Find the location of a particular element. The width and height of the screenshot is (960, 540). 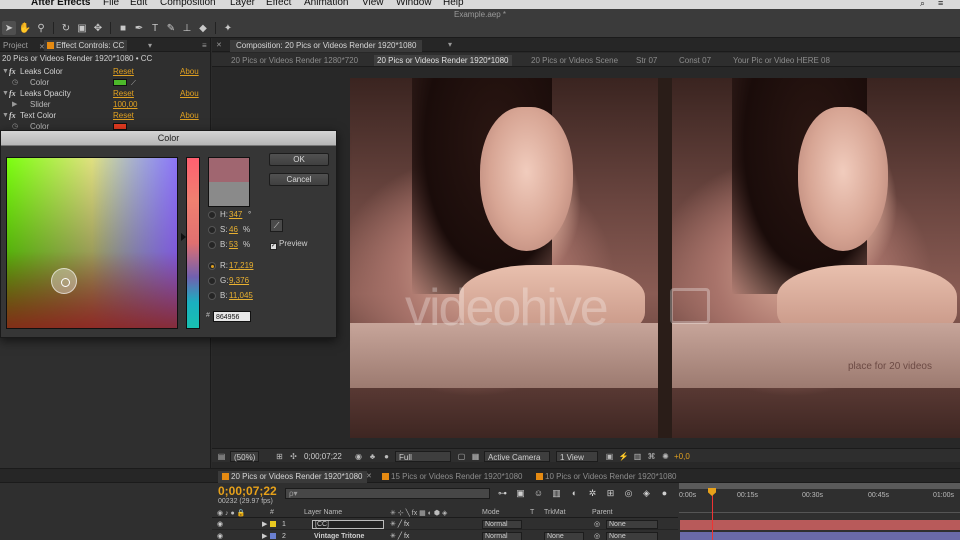

camera-dropdown: Active Camera is located at coordinates (517, 456).